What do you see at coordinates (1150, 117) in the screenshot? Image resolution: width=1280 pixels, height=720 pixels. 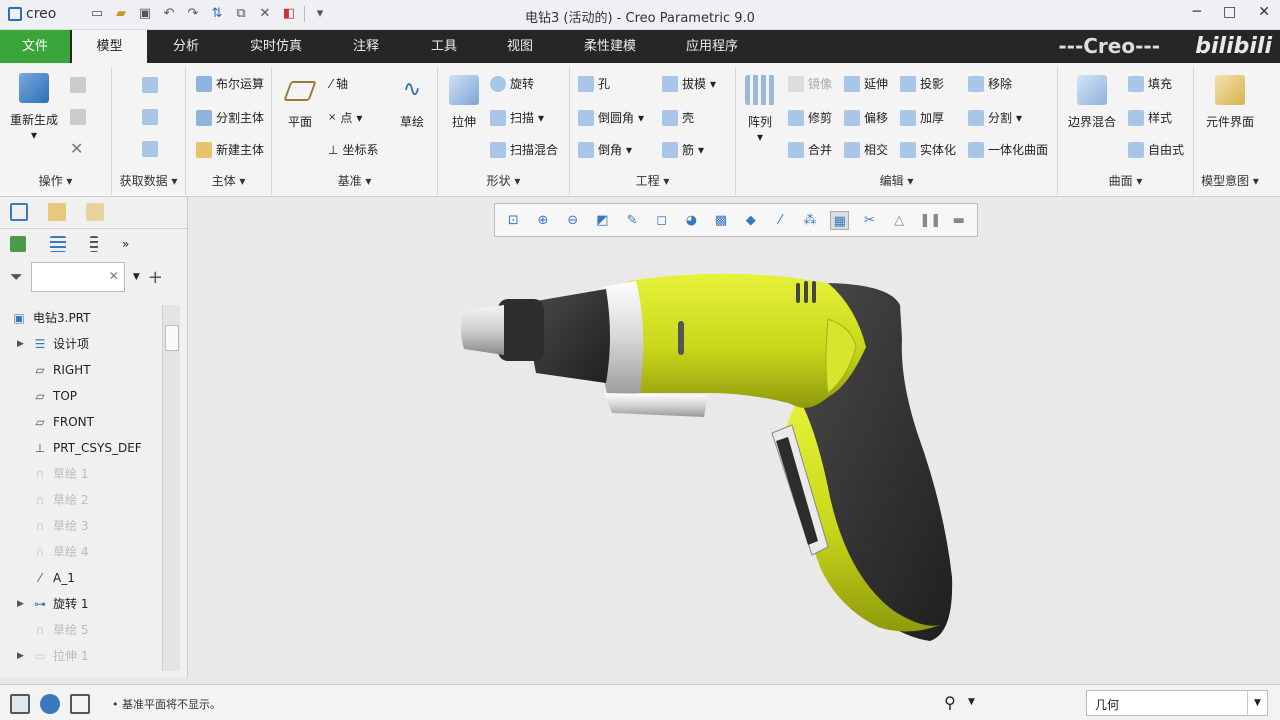 I see `style-button: 样式` at bounding box center [1150, 117].